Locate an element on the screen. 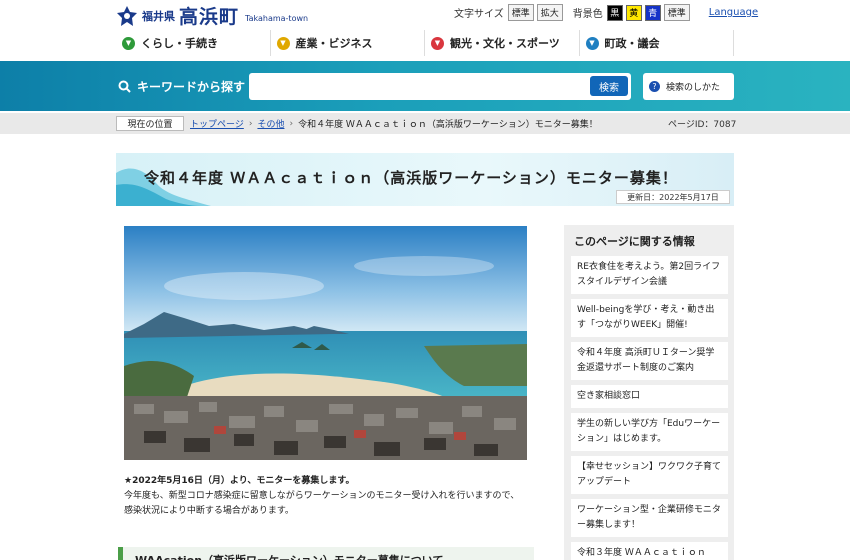 This screenshot has width=850, height=560. search-band: キーワードから探す 検索 ? 検索のしかた is located at coordinates (425, 86).